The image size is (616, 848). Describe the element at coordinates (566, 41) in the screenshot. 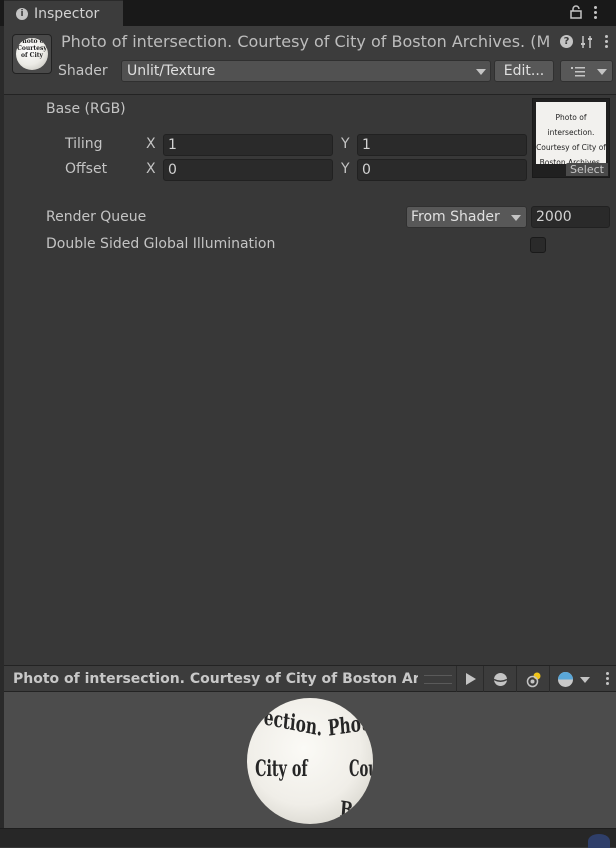

I see `help-icon: ?` at that location.